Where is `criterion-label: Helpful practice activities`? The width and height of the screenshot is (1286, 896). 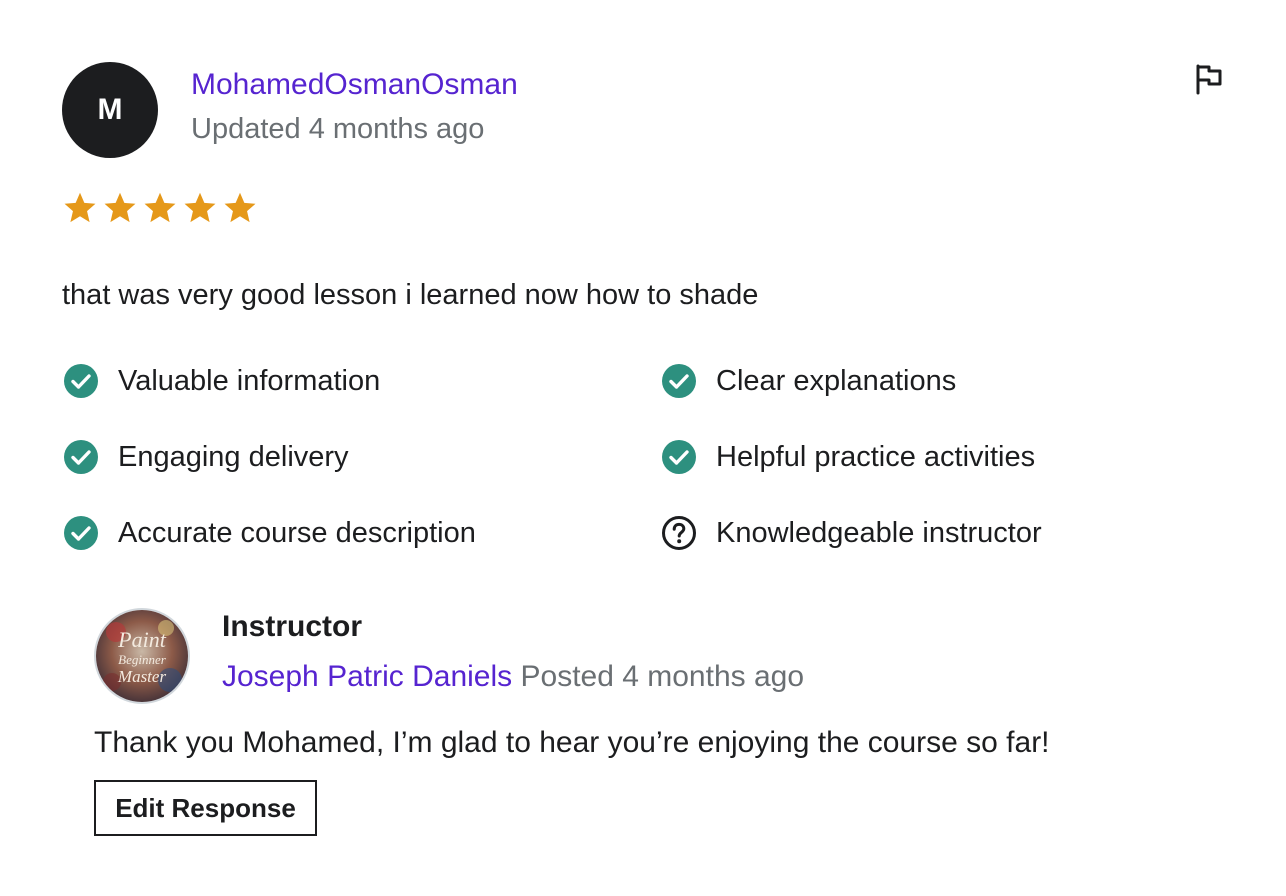 criterion-label: Helpful practice activities is located at coordinates (876, 457).